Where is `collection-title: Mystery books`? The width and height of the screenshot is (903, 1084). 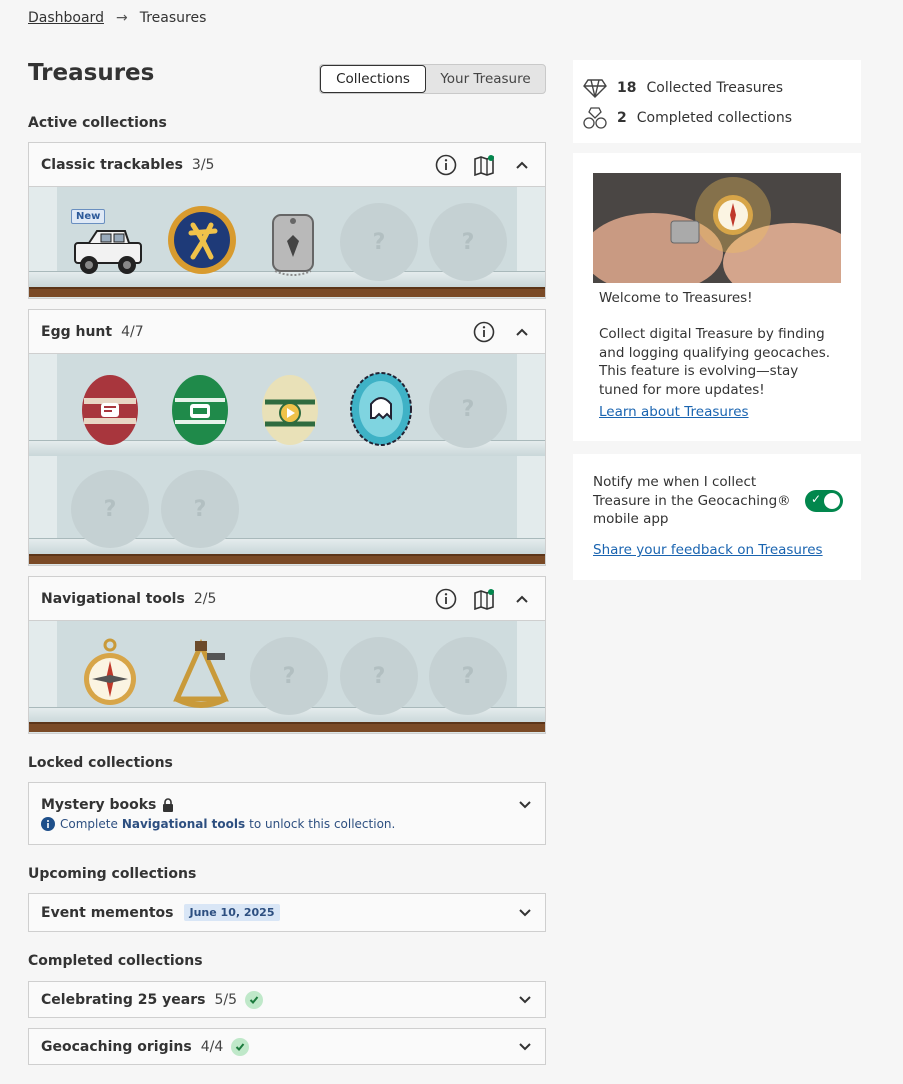 collection-title: Mystery books is located at coordinates (99, 804).